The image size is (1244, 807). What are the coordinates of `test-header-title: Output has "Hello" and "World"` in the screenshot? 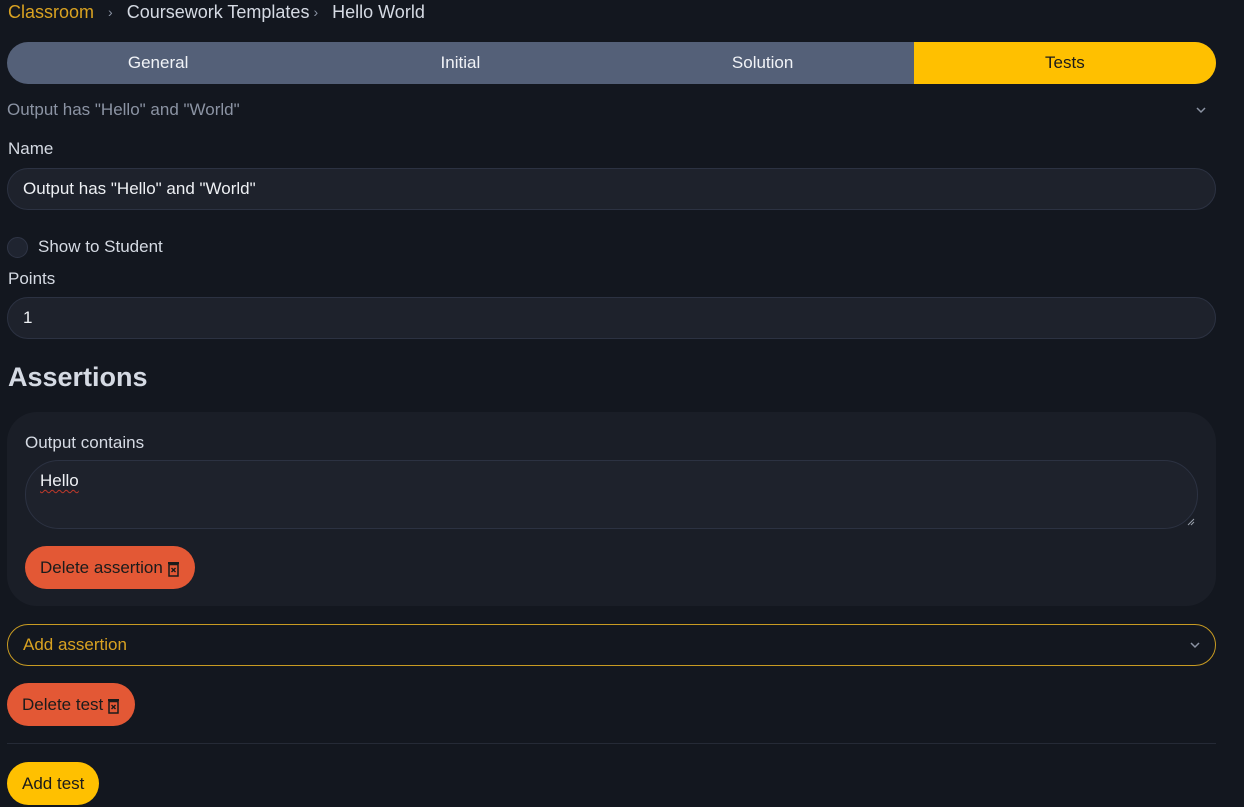 It's located at (123, 109).